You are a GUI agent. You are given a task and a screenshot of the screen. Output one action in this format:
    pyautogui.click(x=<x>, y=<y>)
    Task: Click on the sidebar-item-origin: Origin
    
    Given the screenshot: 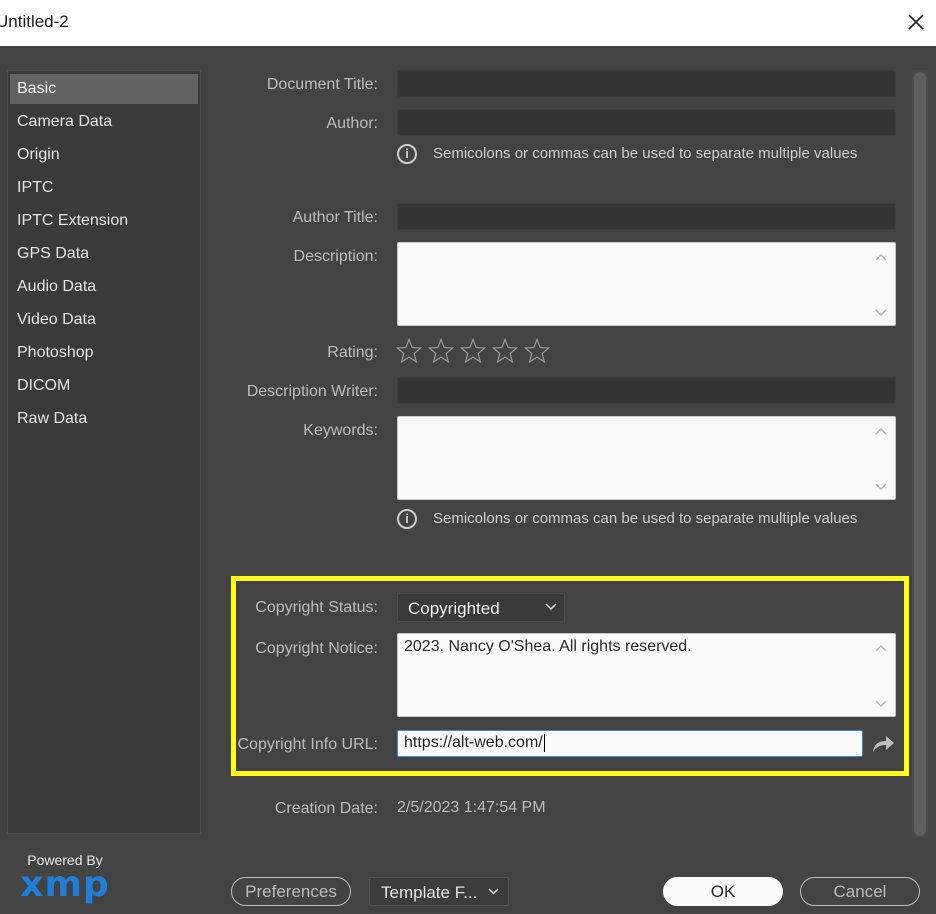 What is the action you would take?
    pyautogui.click(x=104, y=155)
    